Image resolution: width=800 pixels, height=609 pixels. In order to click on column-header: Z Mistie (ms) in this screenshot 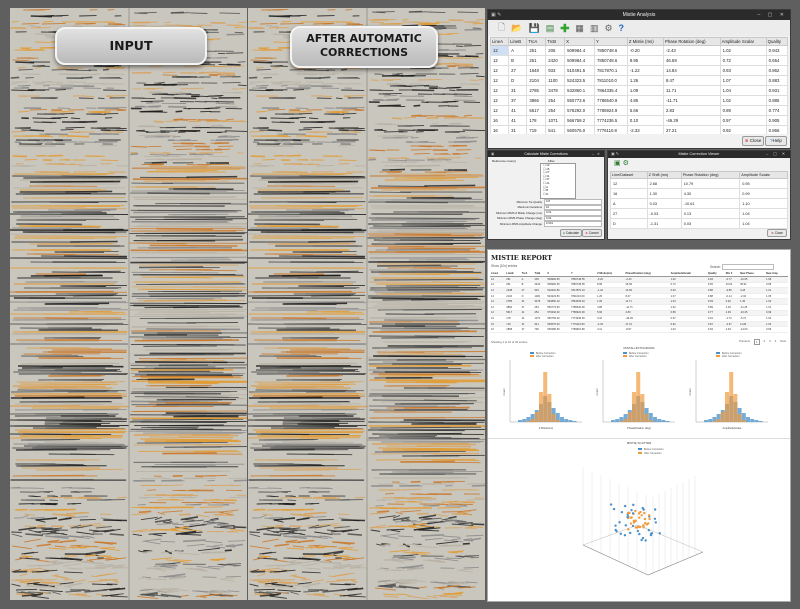, I will do `click(645, 41)`.